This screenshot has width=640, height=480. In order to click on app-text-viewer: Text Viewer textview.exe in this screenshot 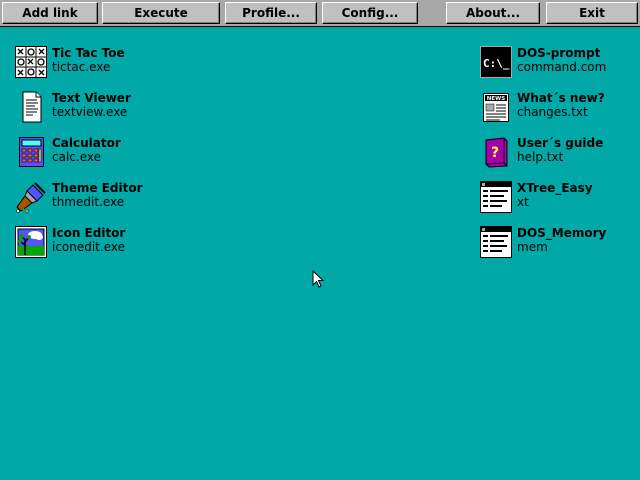, I will do `click(105, 111)`.